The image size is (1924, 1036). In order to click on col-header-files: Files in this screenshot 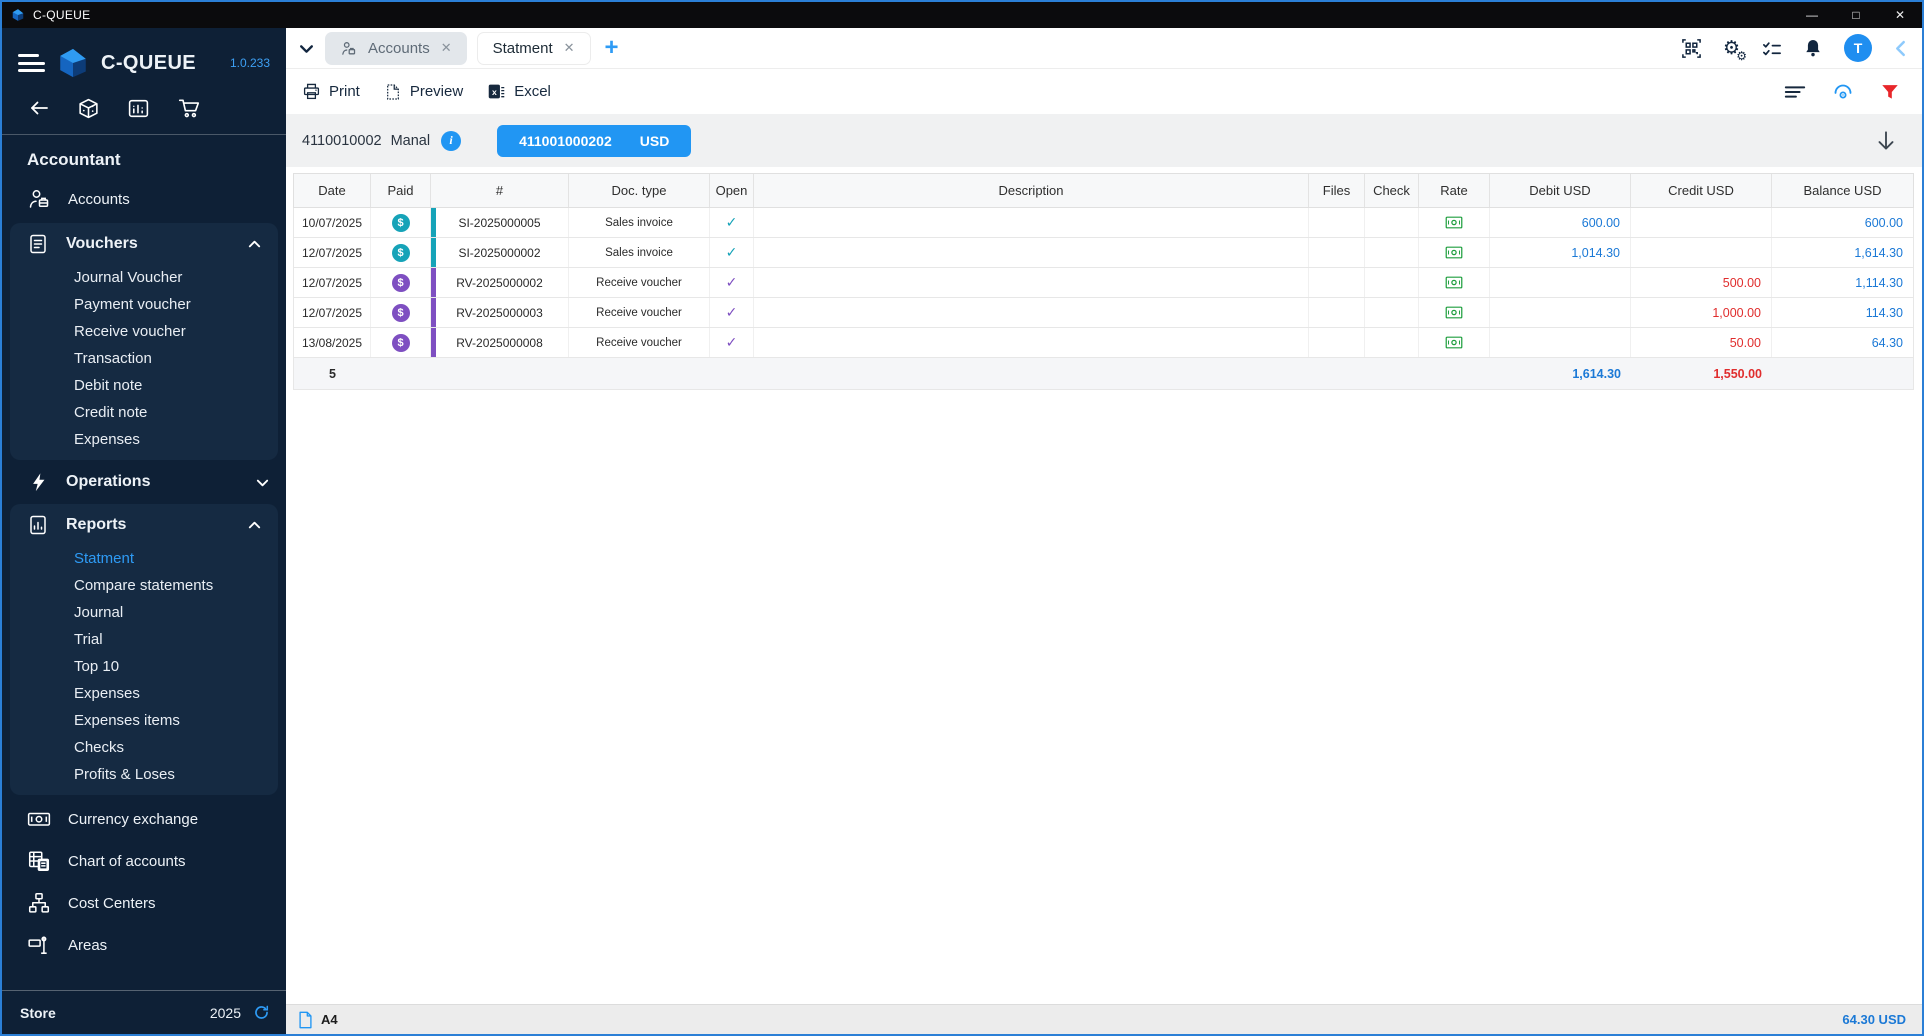, I will do `click(1337, 190)`.